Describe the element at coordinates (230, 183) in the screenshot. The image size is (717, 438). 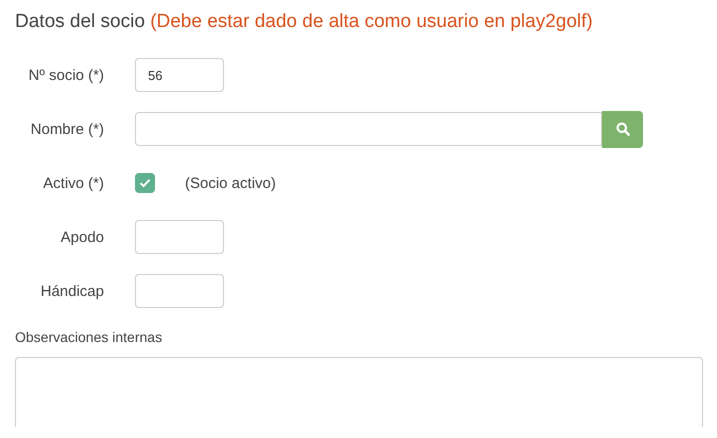
I see `checkbox-caption: (Socio activo)` at that location.